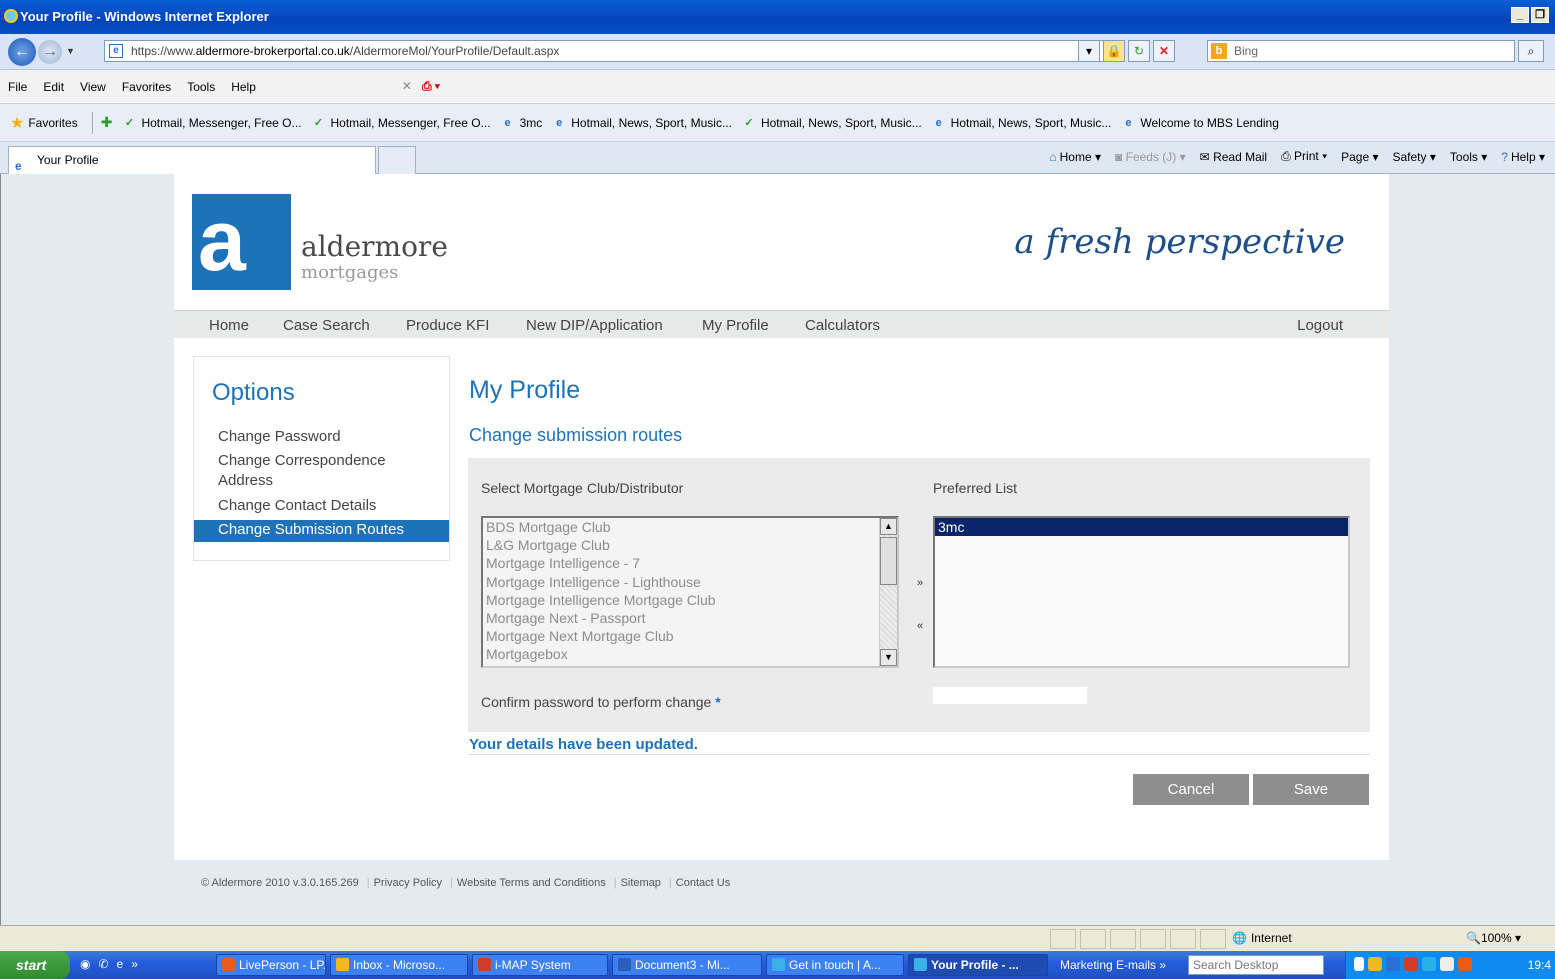  What do you see at coordinates (52, 123) in the screenshot?
I see `favorites-button: Favorites` at bounding box center [52, 123].